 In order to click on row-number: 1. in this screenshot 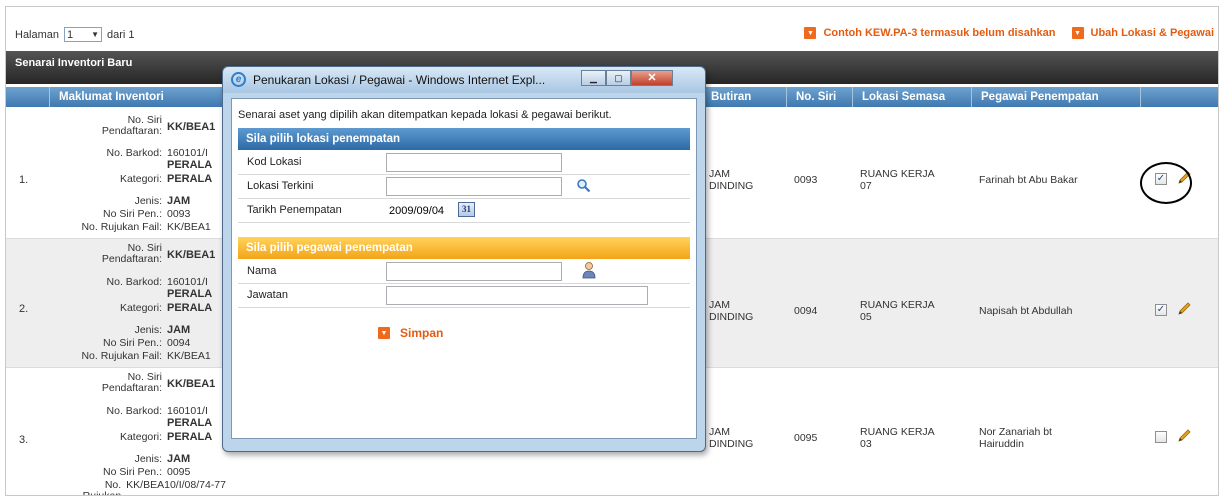, I will do `click(24, 180)`.